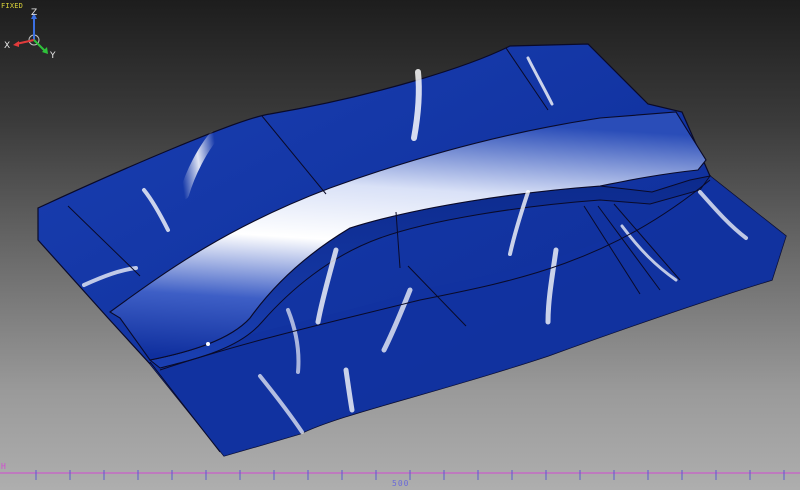 The image size is (800, 490). What do you see at coordinates (7, 46) in the screenshot?
I see `x-axis-label: X` at bounding box center [7, 46].